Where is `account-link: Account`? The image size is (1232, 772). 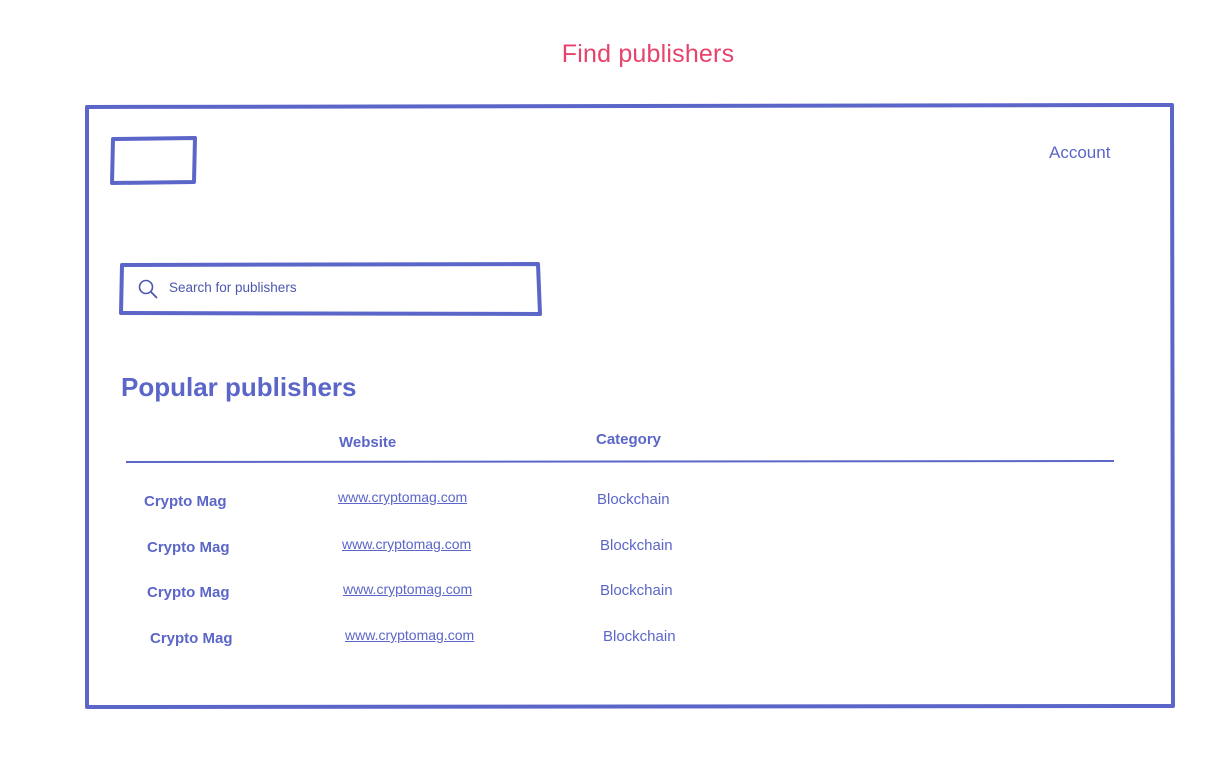 account-link: Account is located at coordinates (1079, 153).